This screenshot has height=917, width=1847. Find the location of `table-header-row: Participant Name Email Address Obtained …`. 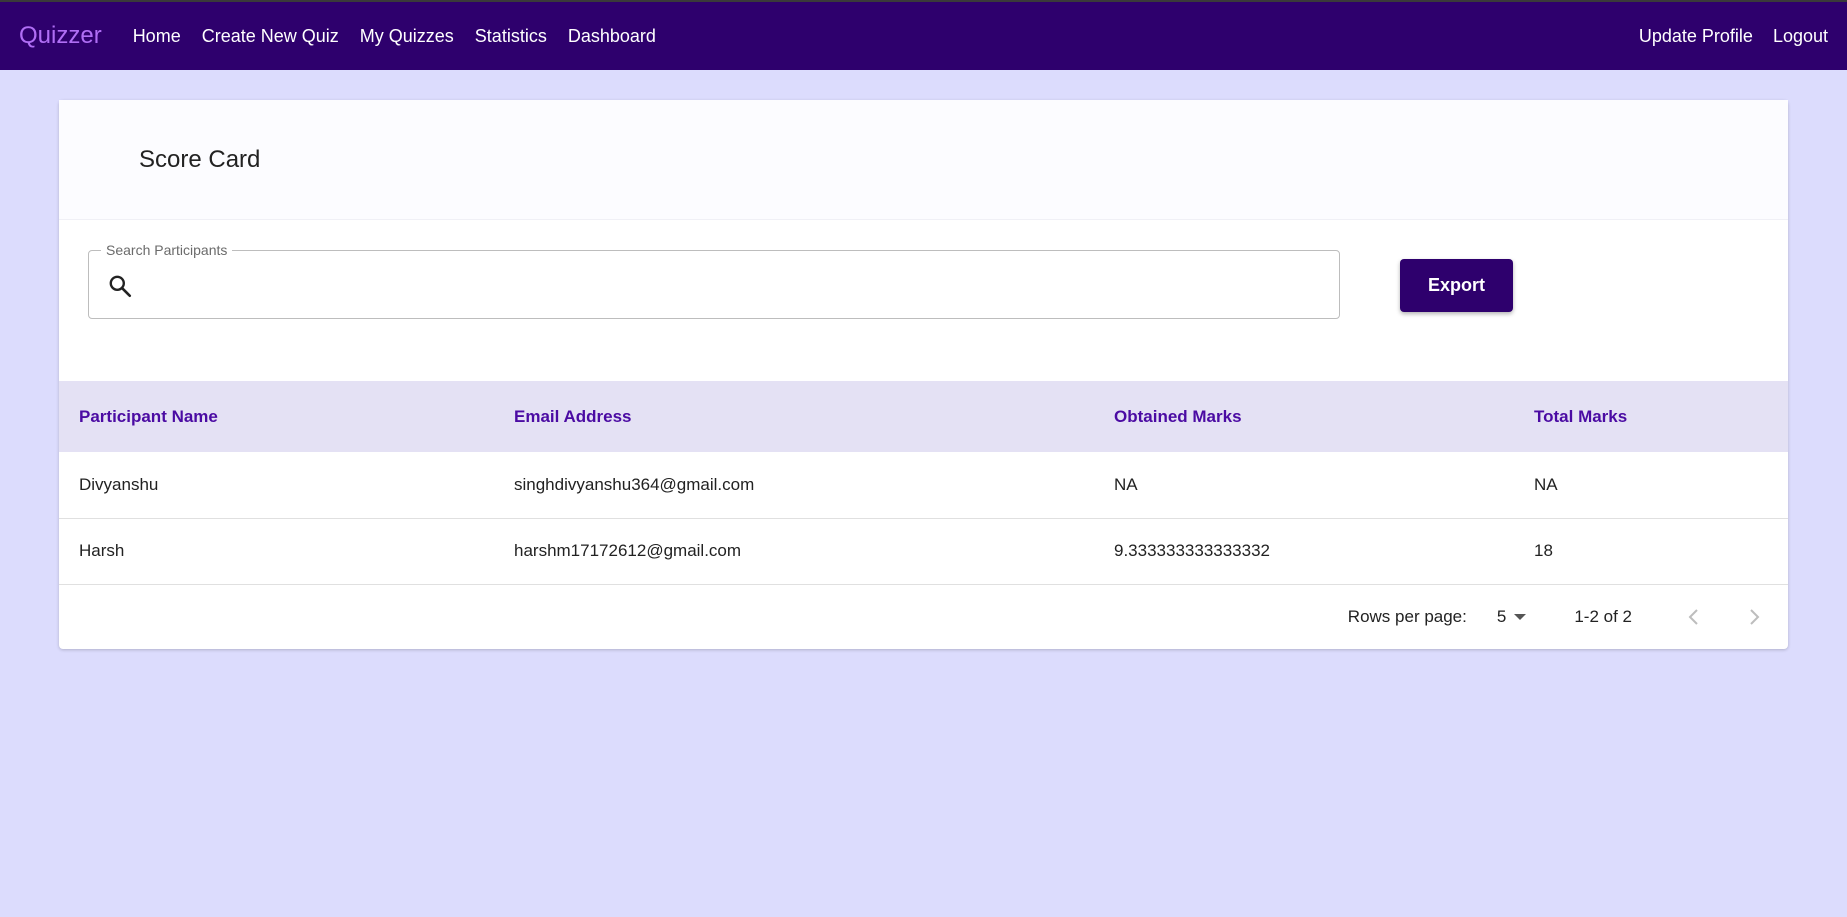

table-header-row: Participant Name Email Address Obtained … is located at coordinates (923, 416).